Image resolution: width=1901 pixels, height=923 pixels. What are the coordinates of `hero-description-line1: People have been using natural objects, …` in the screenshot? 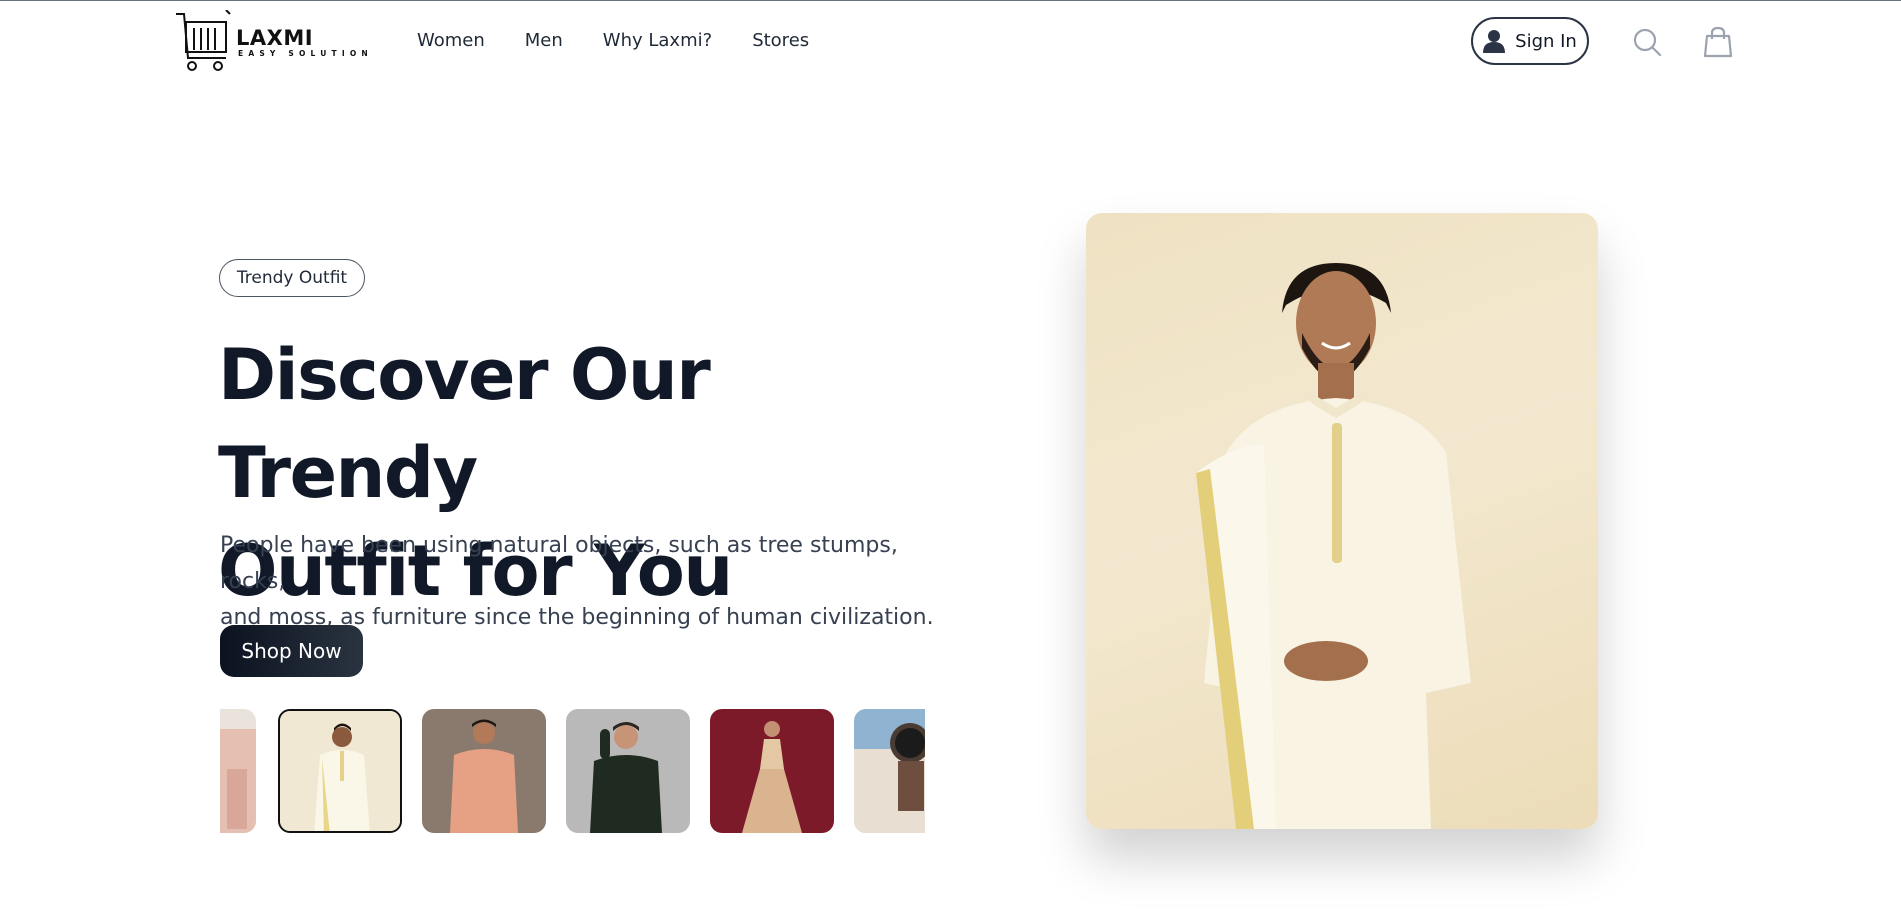 It's located at (559, 563).